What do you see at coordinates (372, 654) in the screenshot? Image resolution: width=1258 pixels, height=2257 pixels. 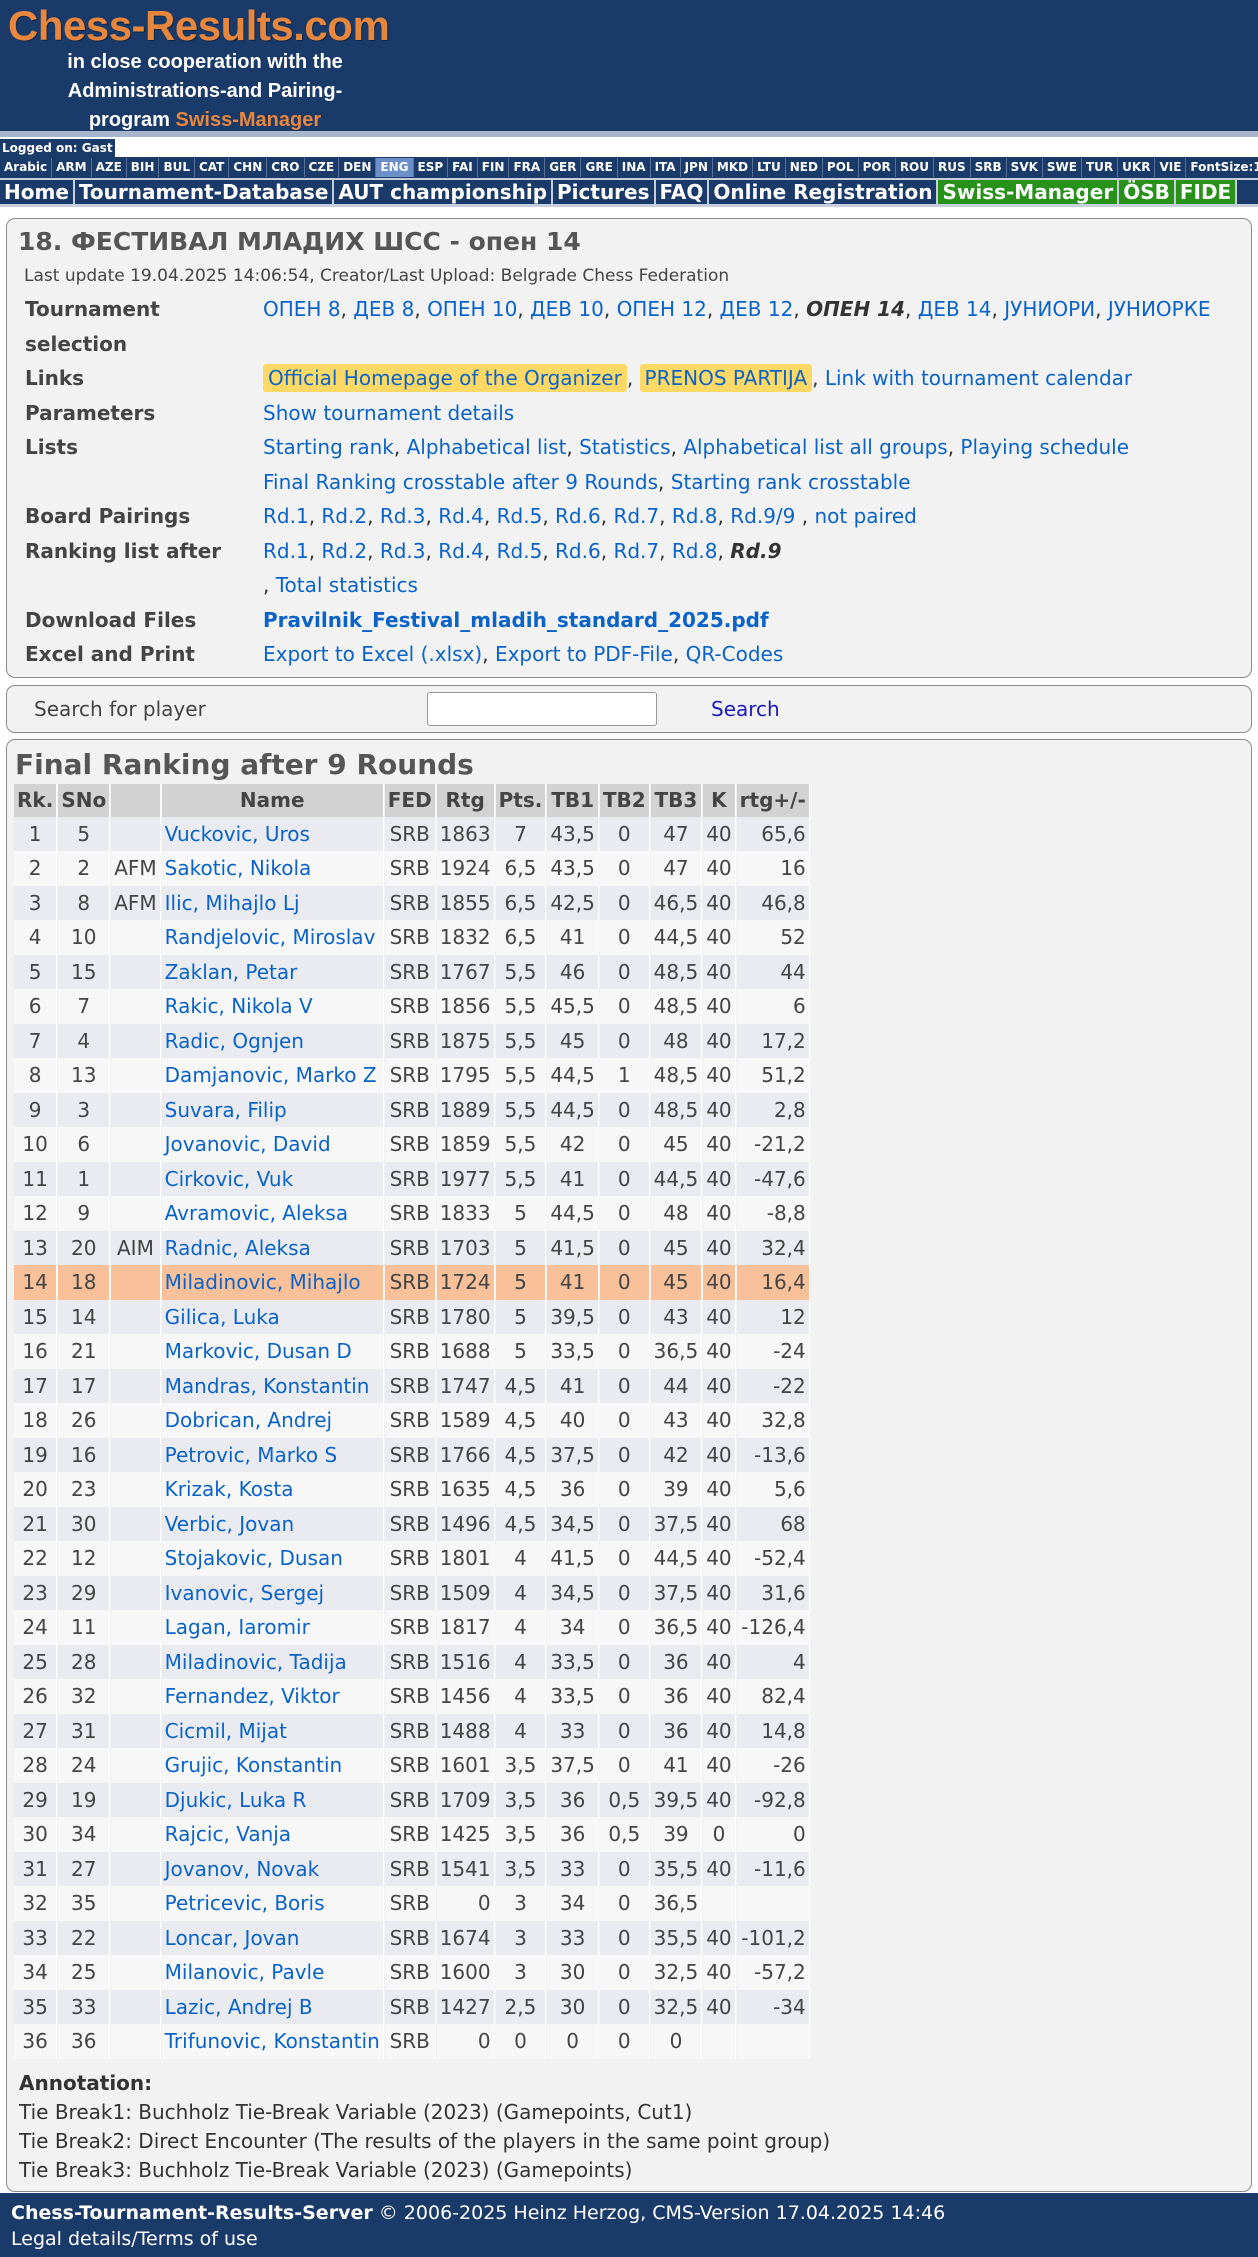 I see `export-link: Export to Excel (.xlsx)` at bounding box center [372, 654].